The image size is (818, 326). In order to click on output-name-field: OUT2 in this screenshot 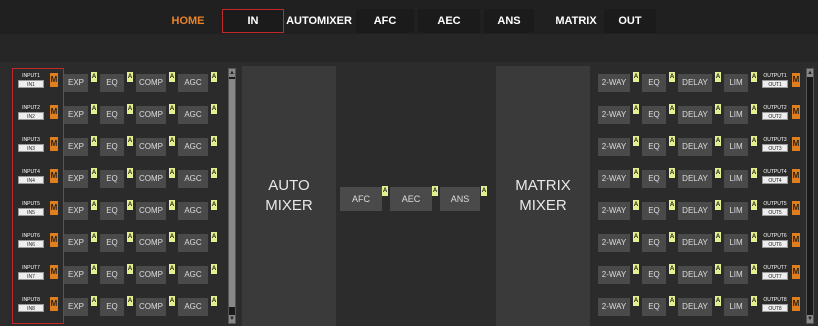, I will do `click(775, 116)`.